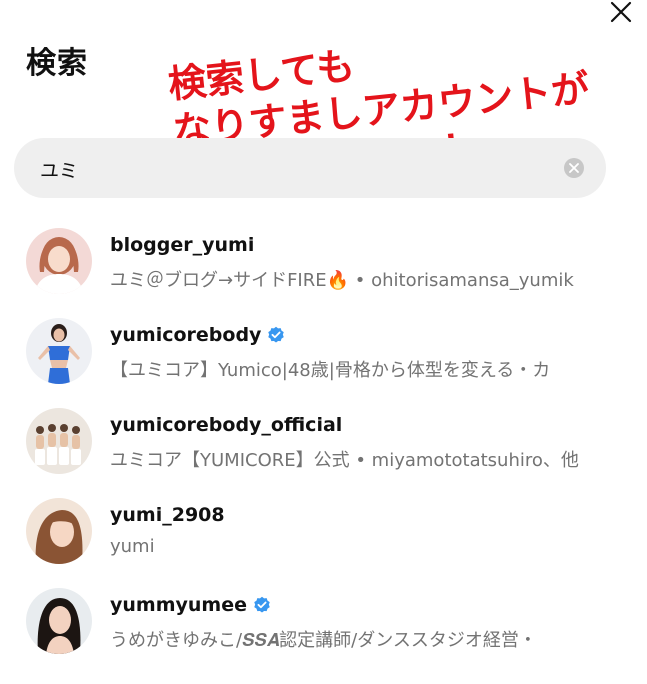 The width and height of the screenshot is (647, 684). Describe the element at coordinates (57, 63) in the screenshot. I see `page-title: 検索` at that location.